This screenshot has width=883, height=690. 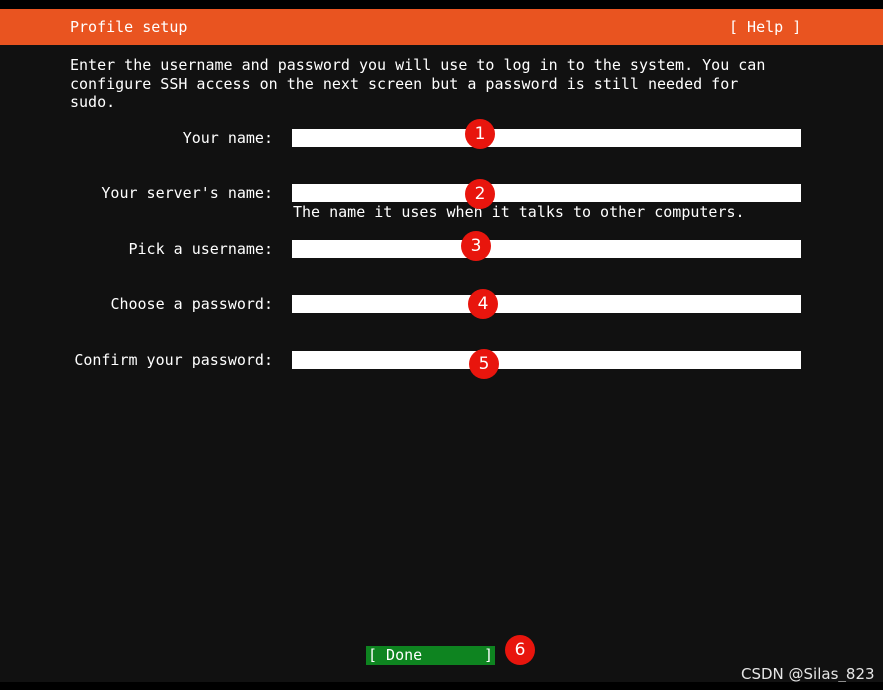 What do you see at coordinates (227, 138) in the screenshot?
I see `your-name-label: Your name:` at bounding box center [227, 138].